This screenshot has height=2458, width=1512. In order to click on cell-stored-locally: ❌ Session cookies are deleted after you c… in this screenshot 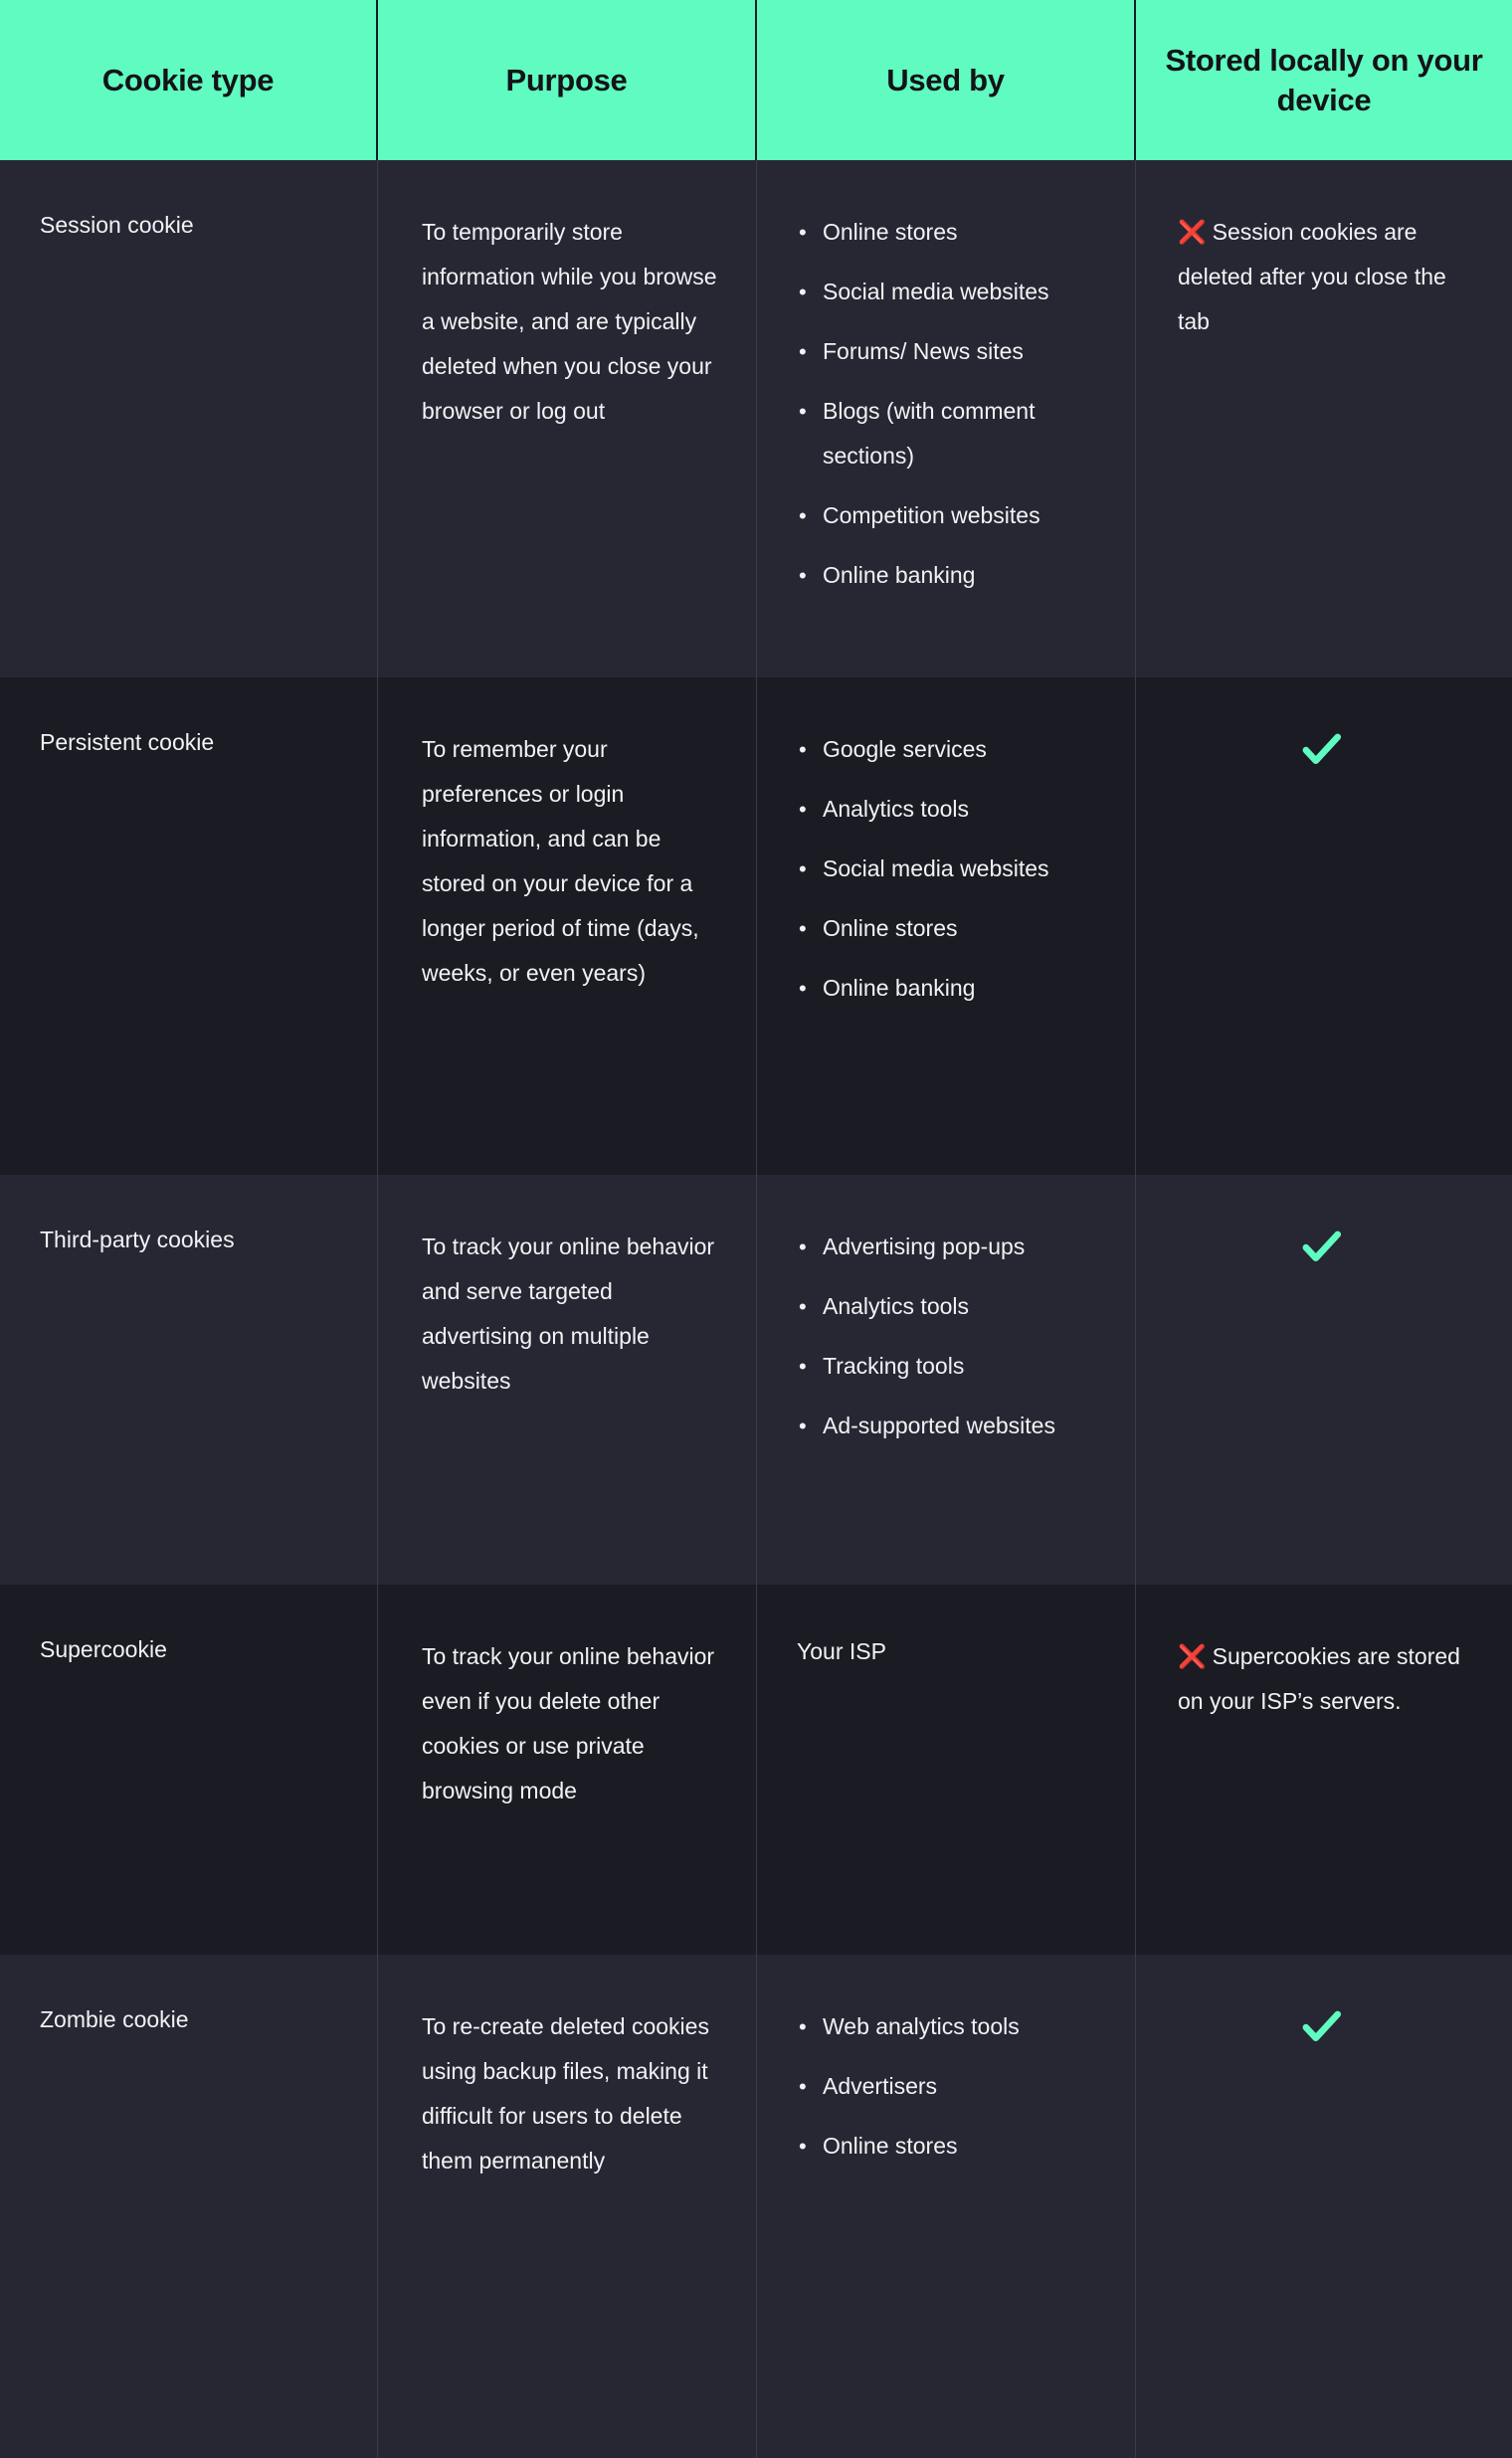, I will do `click(1324, 418)`.